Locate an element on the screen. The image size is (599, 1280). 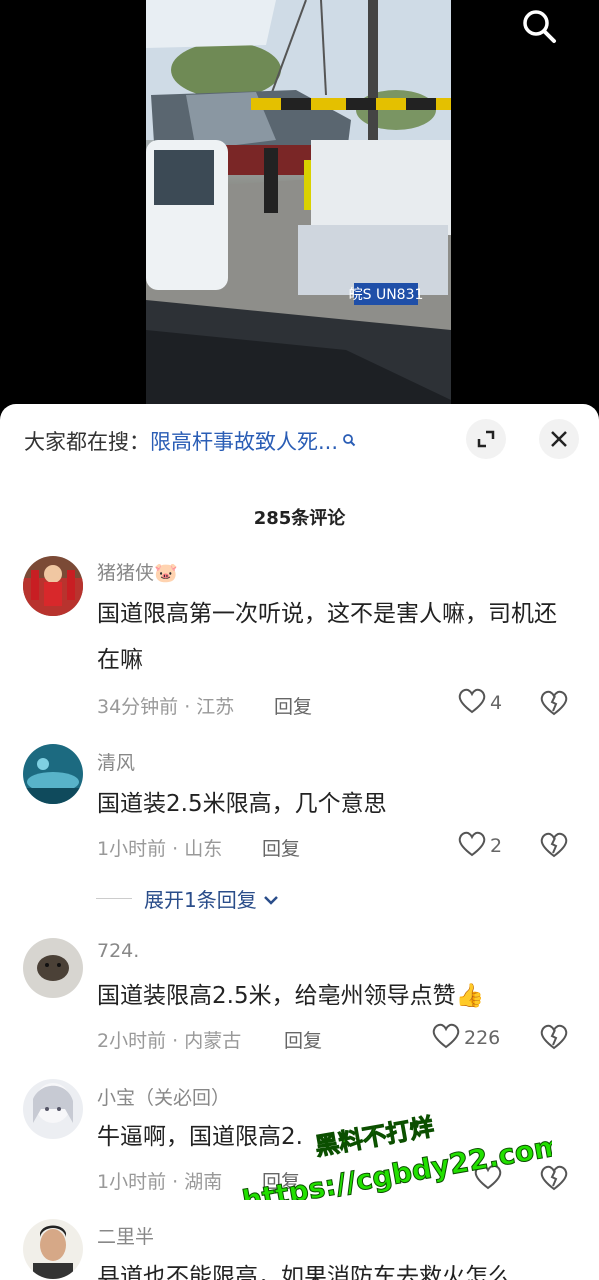
search-icon is located at coordinates (539, 26).